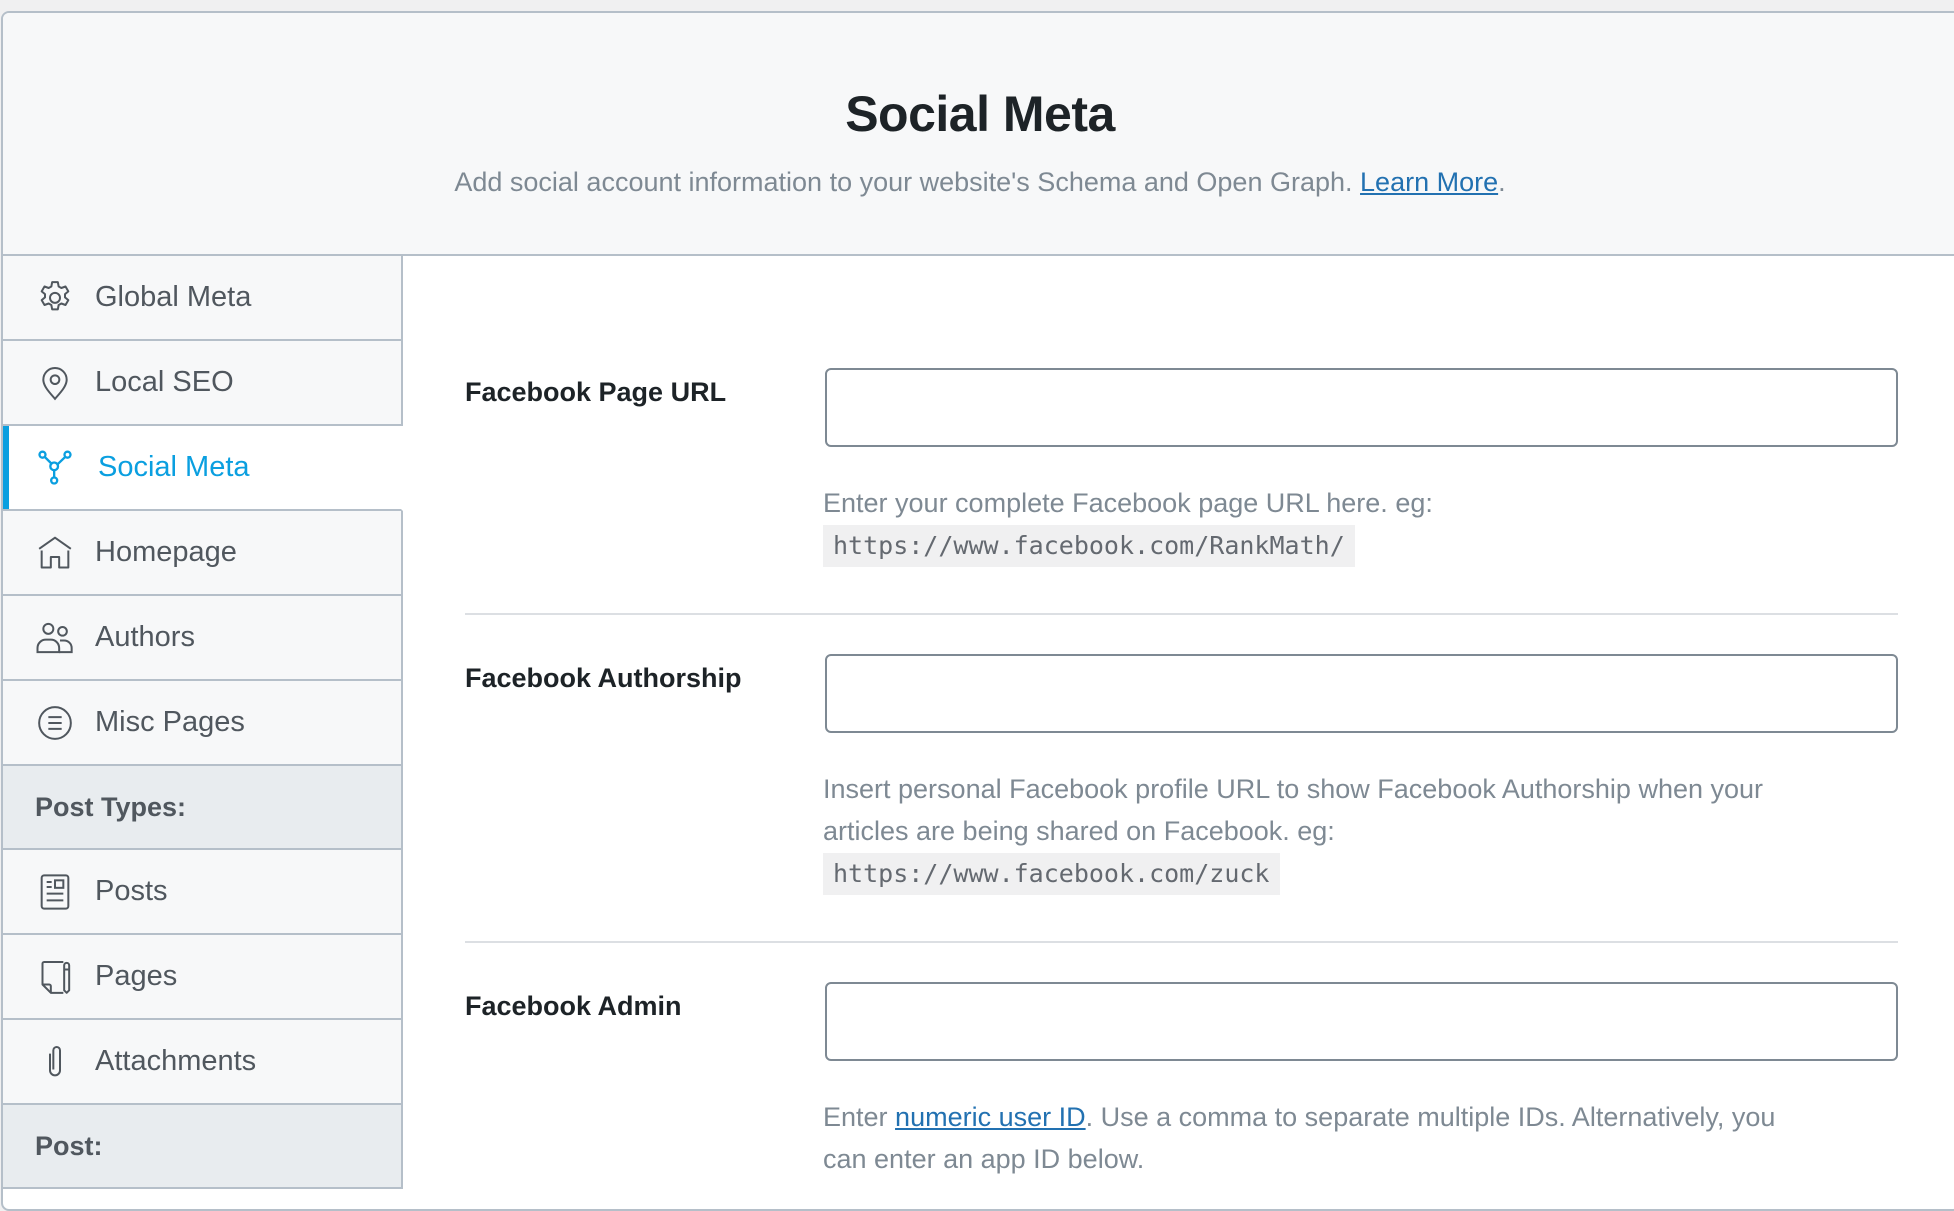 The width and height of the screenshot is (1954, 1211). Describe the element at coordinates (203, 977) in the screenshot. I see `sidebar-item-pages: Pages` at that location.